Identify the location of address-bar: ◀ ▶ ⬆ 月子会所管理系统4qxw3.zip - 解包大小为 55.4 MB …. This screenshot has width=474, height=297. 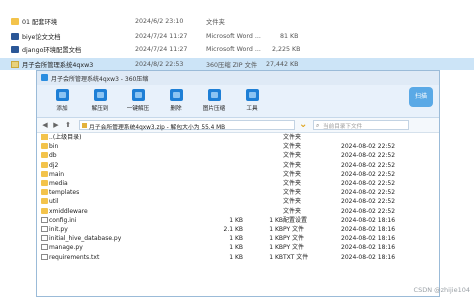
(238, 125).